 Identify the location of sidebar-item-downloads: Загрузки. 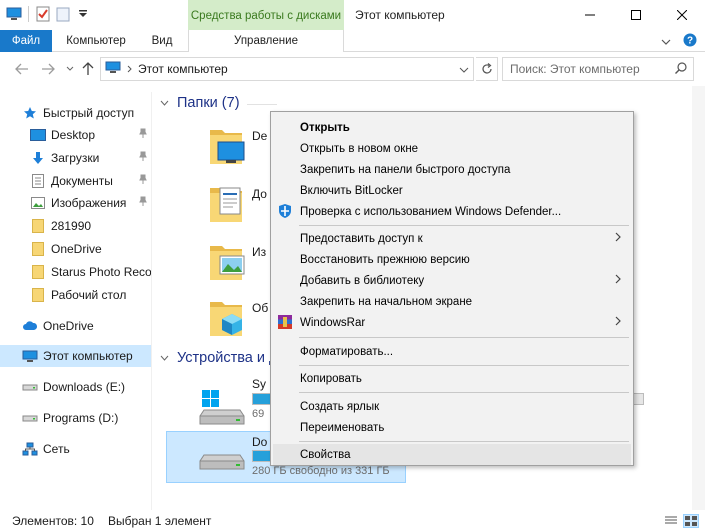
(75, 158).